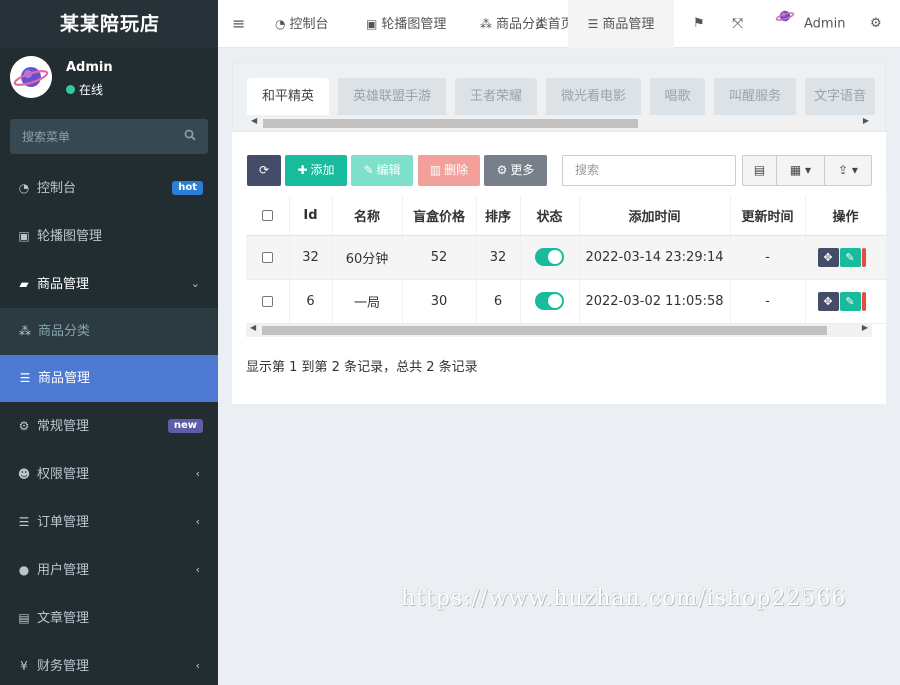 Image resolution: width=900 pixels, height=685 pixels. What do you see at coordinates (566, 301) in the screenshot?
I see `table-row: 6 一局 30 6 2022-03-02 11:05:58 - ✥ ✎` at bounding box center [566, 301].